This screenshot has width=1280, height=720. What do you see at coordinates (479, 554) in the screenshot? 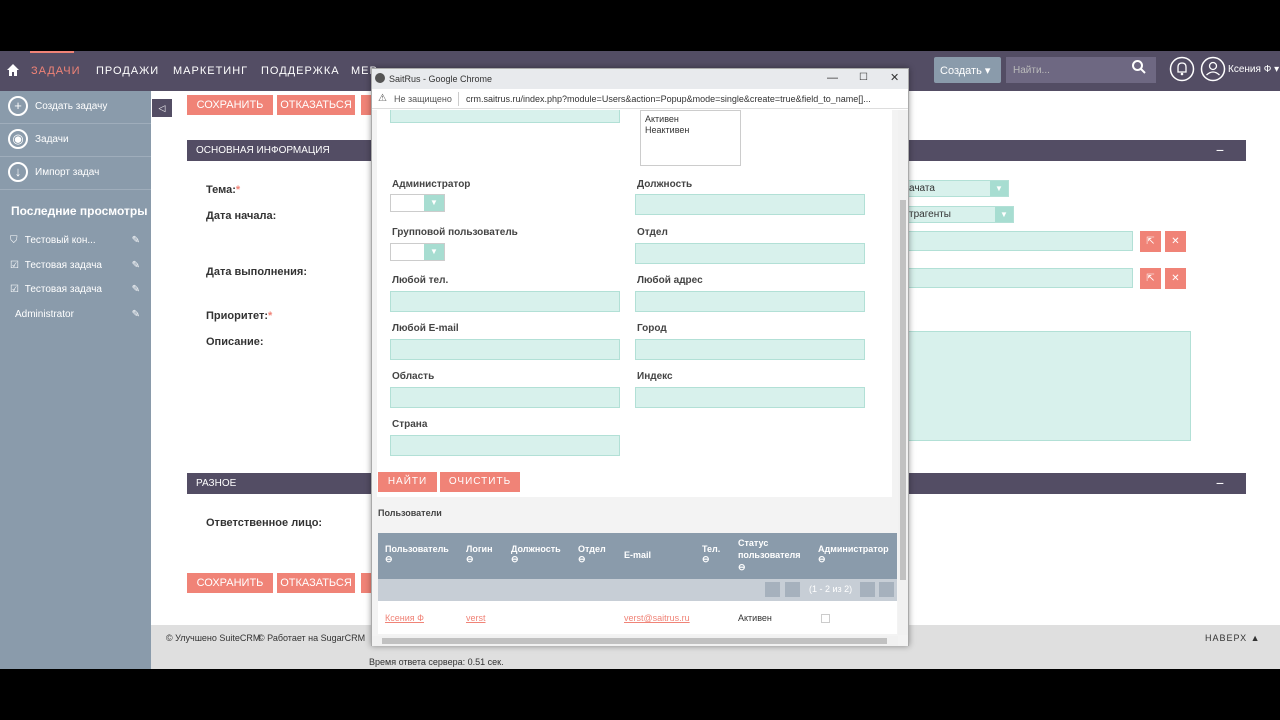
I see `col-login: Логин ⊖` at bounding box center [479, 554].